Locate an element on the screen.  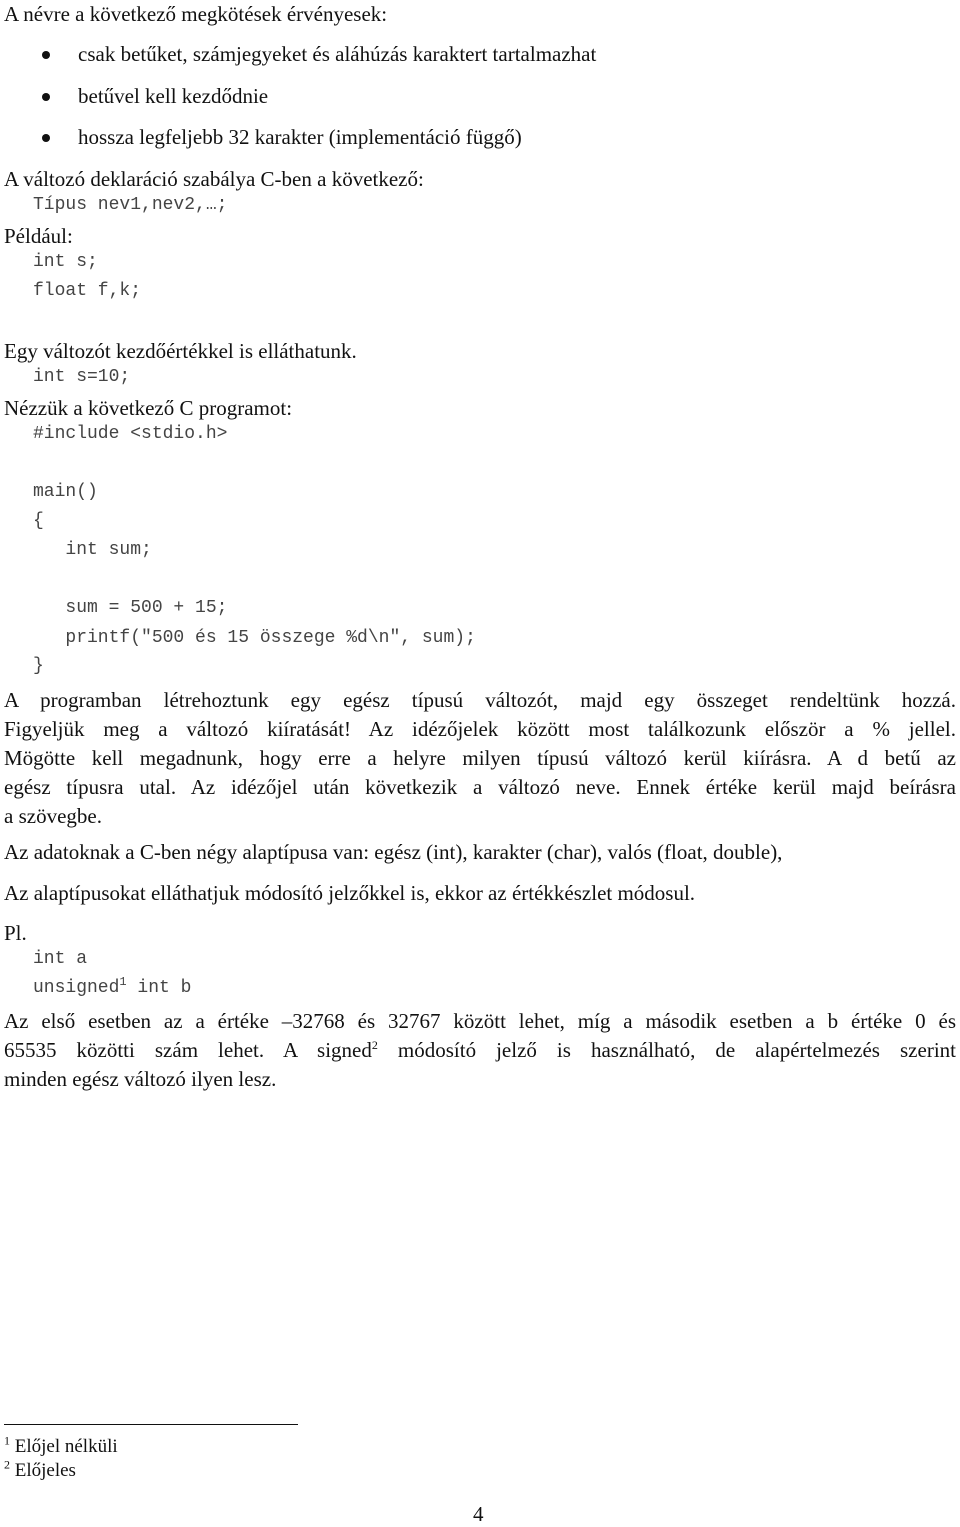
code-line: main() is located at coordinates (65, 492).